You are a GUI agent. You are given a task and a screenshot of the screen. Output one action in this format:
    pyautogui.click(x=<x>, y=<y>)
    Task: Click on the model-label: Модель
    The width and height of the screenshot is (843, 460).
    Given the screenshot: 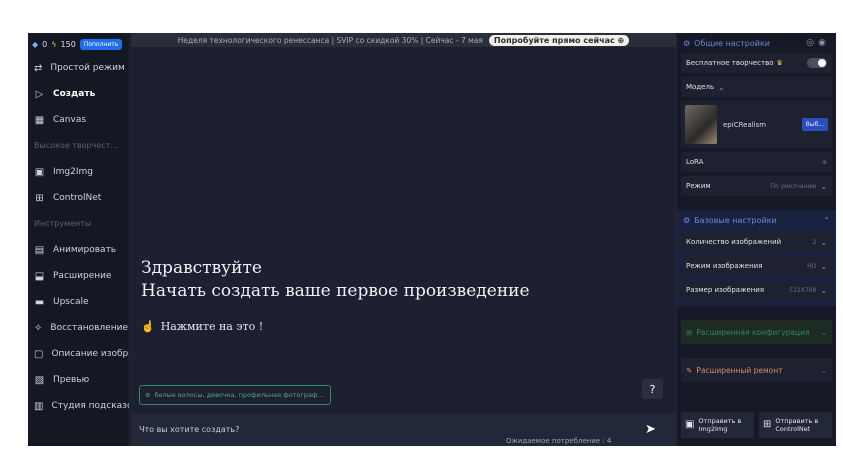 What is the action you would take?
    pyautogui.click(x=700, y=87)
    